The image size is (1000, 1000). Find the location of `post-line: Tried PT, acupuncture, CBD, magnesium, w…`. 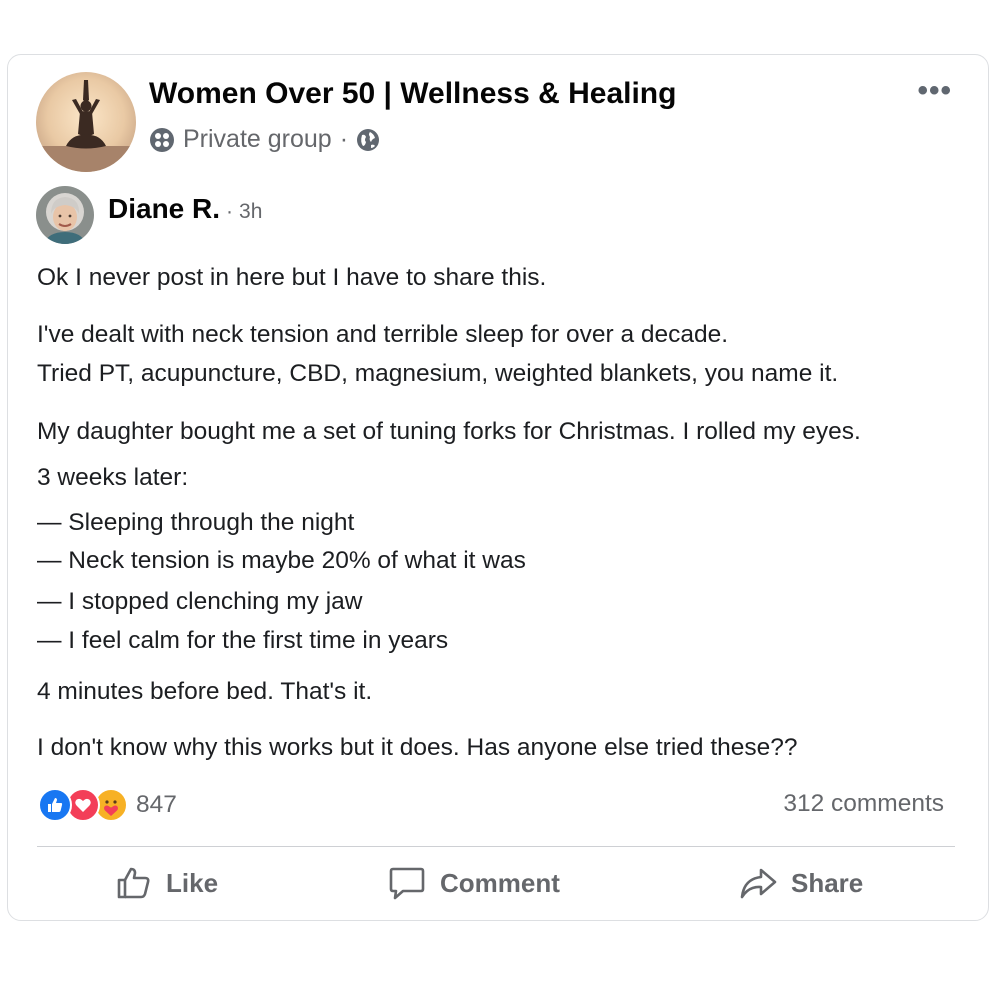

post-line: Tried PT, acupuncture, CBD, magnesium, w… is located at coordinates (438, 373).